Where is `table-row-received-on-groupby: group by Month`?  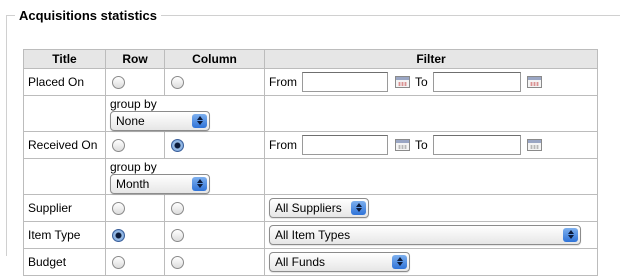 table-row-received-on-groupby: group by Month is located at coordinates (310, 176).